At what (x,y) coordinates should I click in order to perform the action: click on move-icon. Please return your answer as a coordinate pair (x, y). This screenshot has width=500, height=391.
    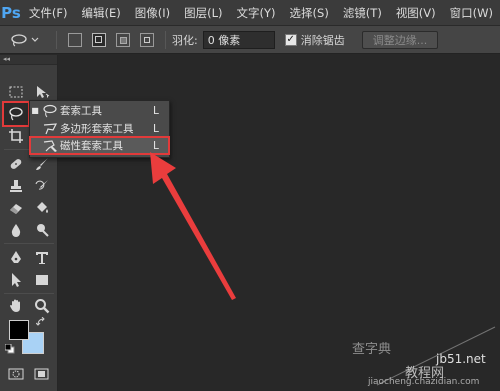
    Looking at the image, I should click on (43, 92).